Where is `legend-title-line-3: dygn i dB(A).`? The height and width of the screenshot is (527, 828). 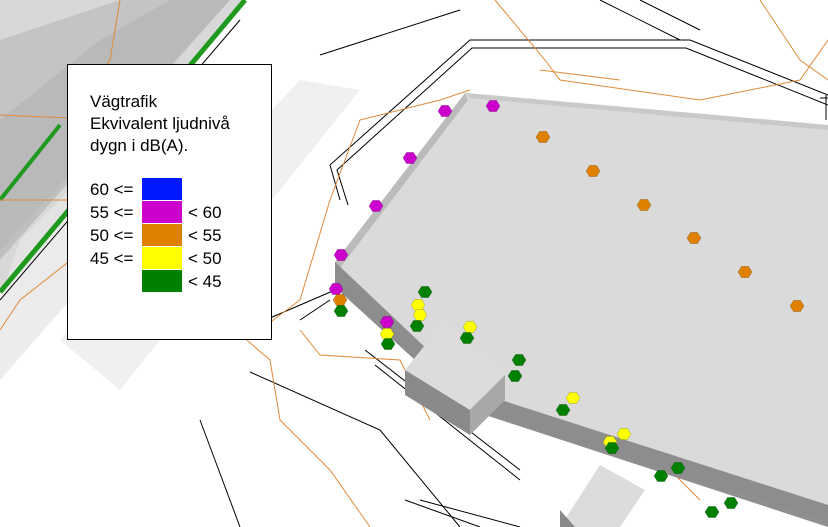
legend-title-line-3: dygn i dB(A). is located at coordinates (139, 145).